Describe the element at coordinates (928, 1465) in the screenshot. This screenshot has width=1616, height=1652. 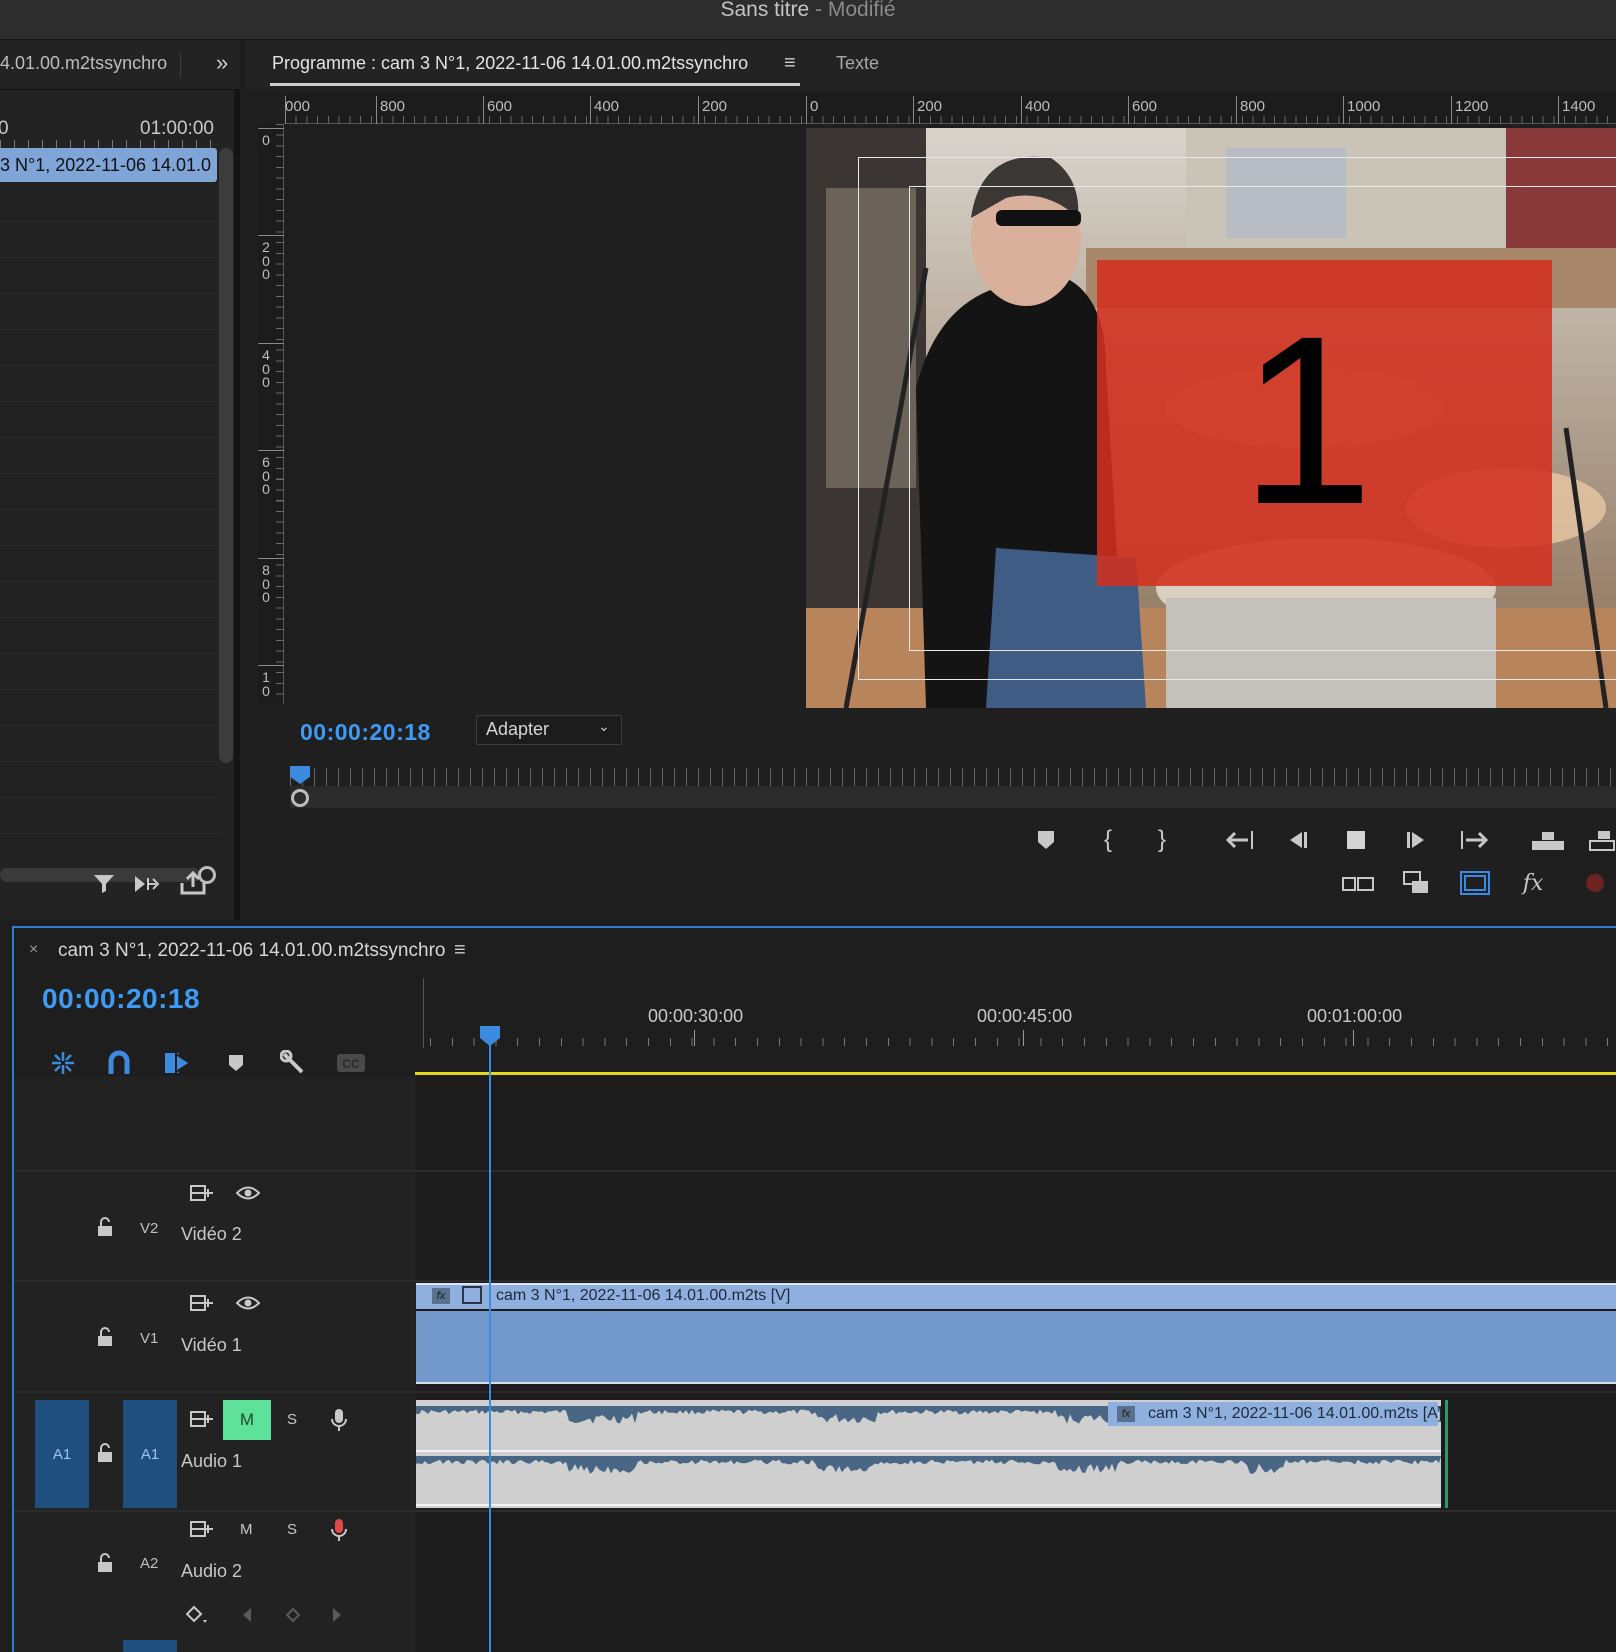
I see `waveform-channel` at that location.